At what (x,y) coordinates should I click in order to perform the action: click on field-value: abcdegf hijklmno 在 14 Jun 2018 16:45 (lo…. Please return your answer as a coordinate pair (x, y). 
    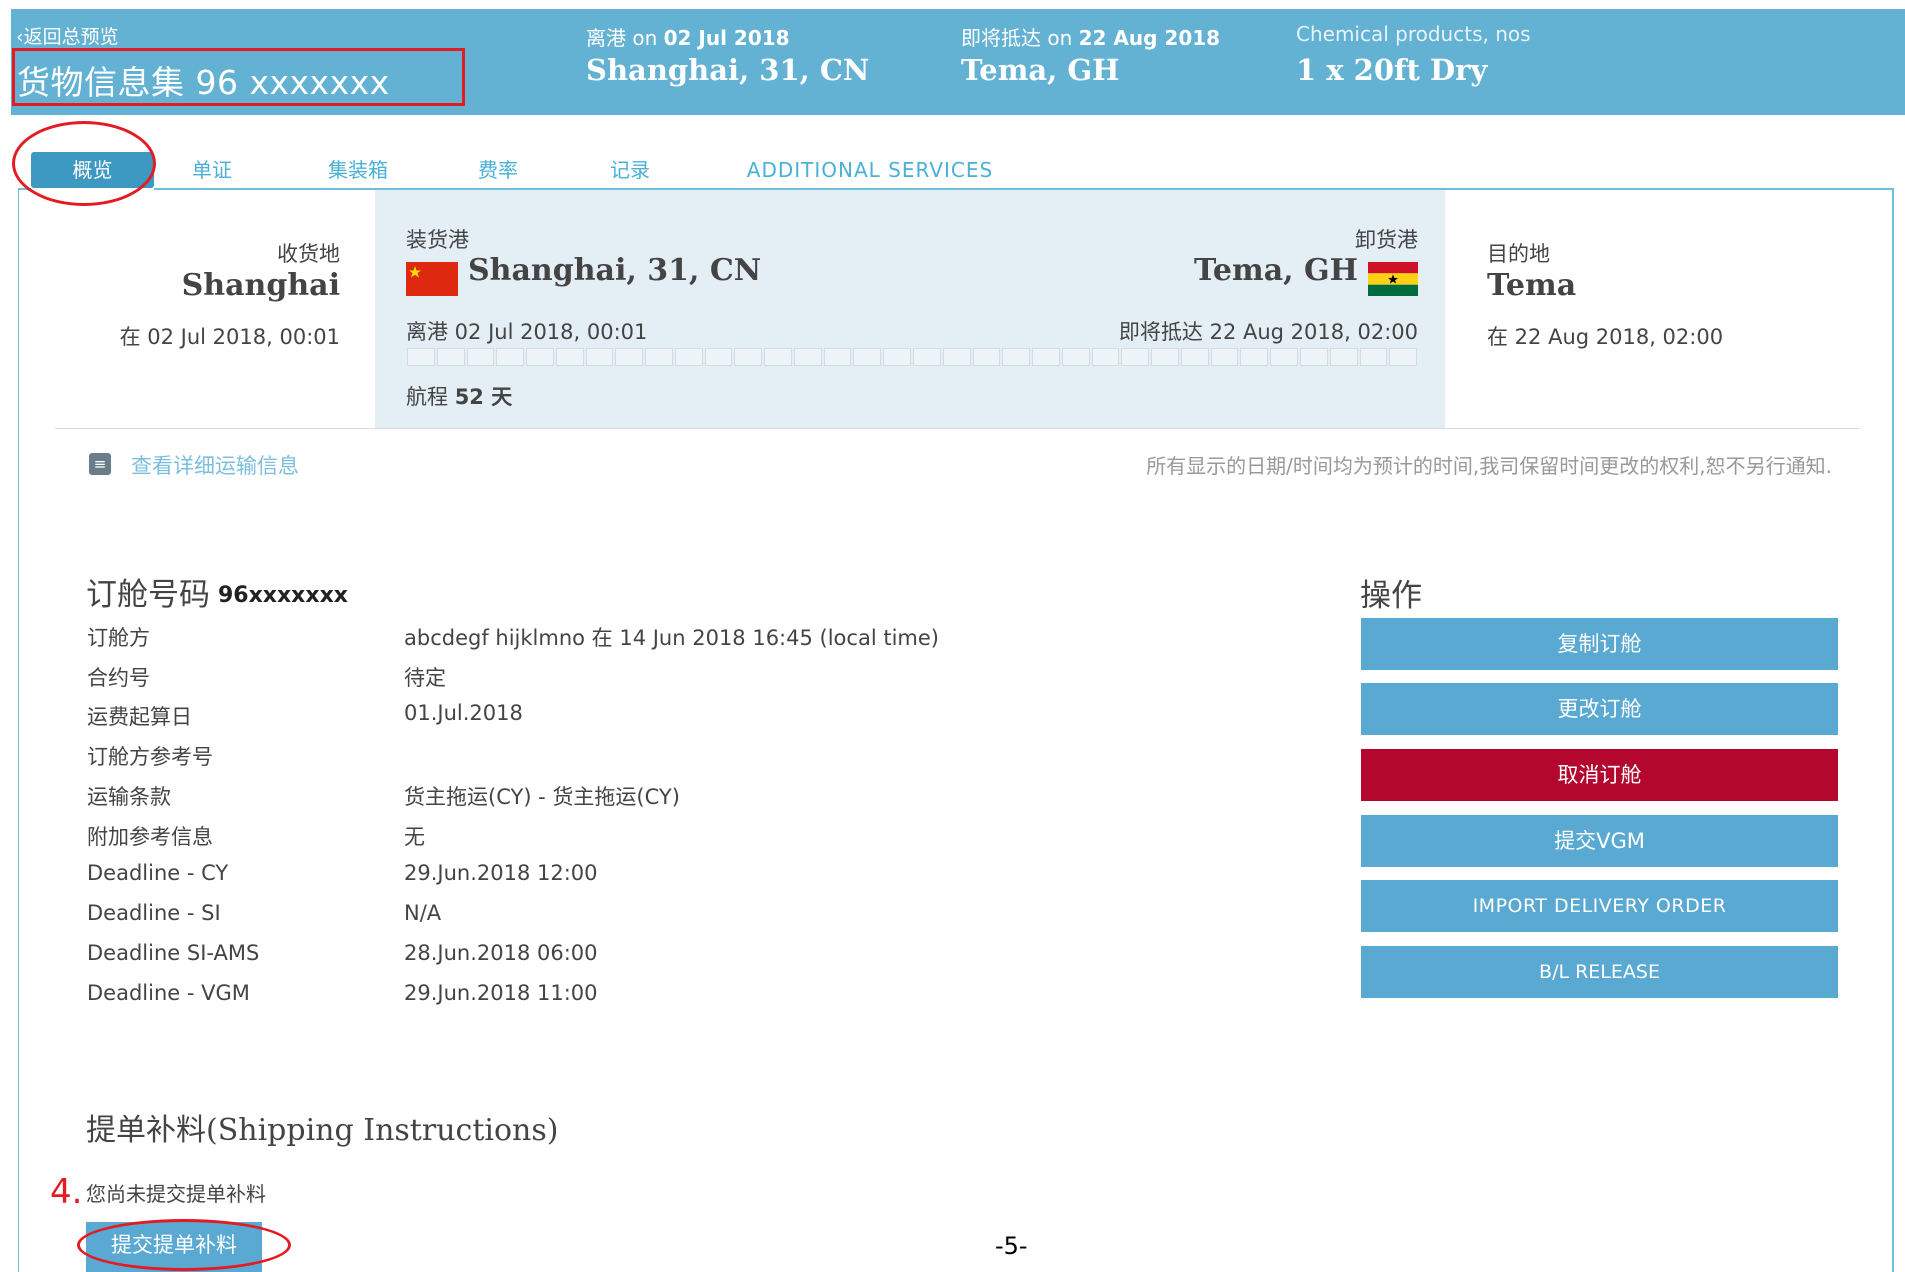
    Looking at the image, I should click on (671, 638).